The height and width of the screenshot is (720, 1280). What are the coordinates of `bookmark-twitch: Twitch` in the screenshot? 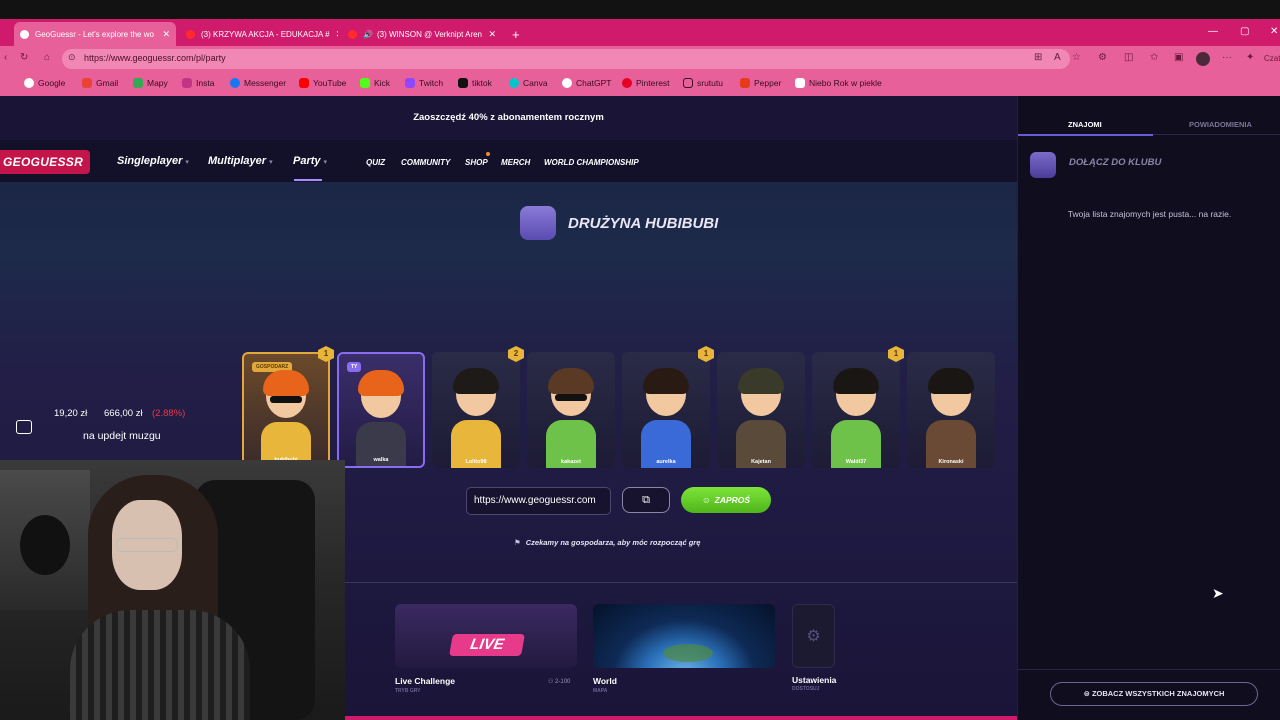 It's located at (424, 83).